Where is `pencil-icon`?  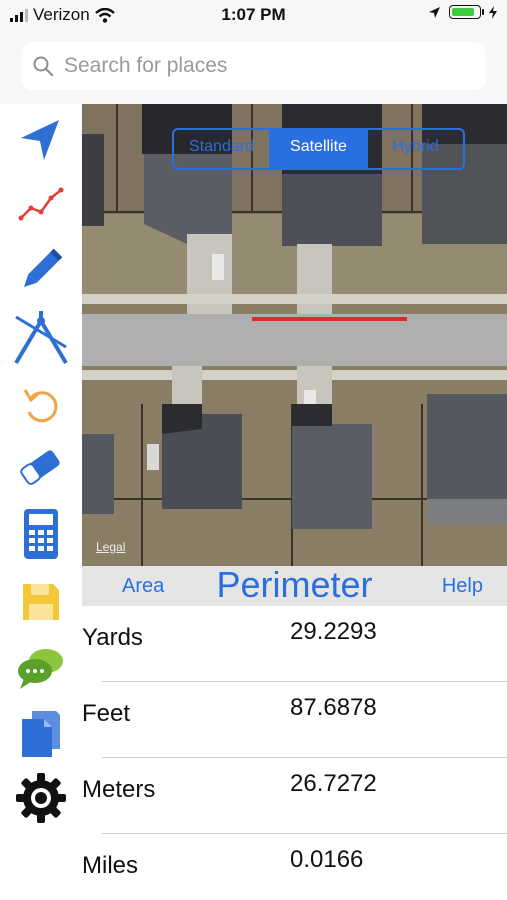
pencil-icon is located at coordinates (43, 267).